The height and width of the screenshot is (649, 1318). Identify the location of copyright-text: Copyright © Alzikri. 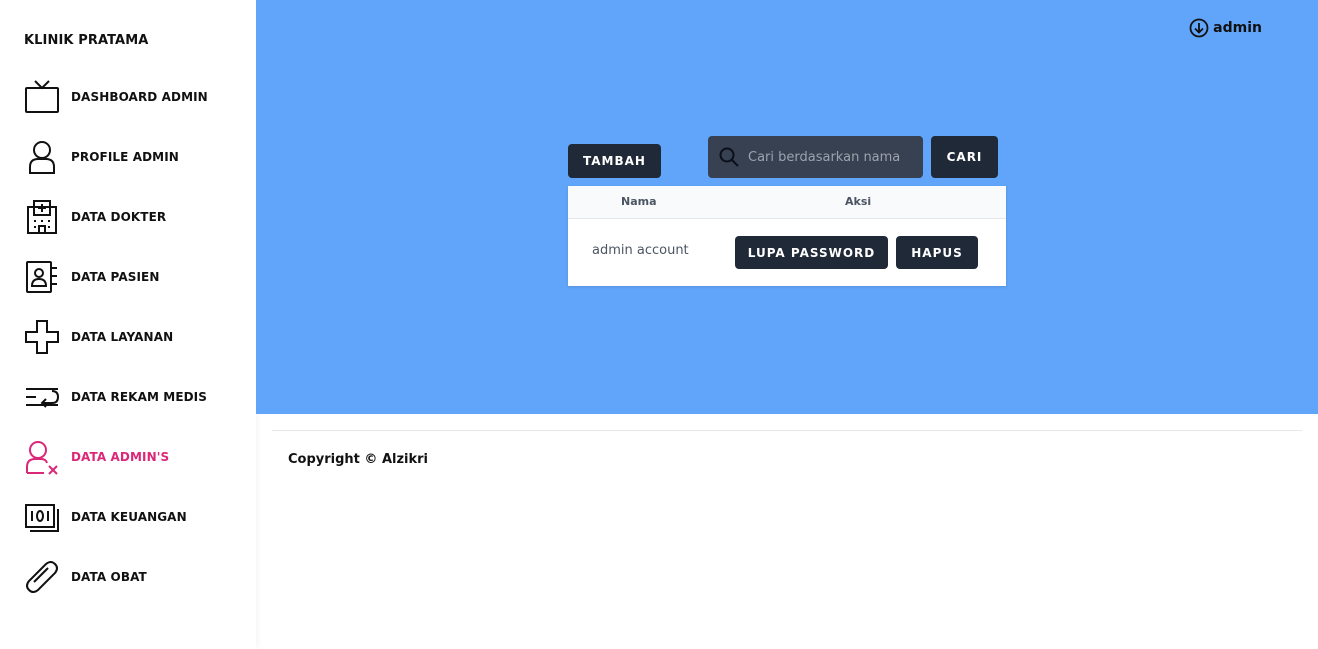
(358, 459).